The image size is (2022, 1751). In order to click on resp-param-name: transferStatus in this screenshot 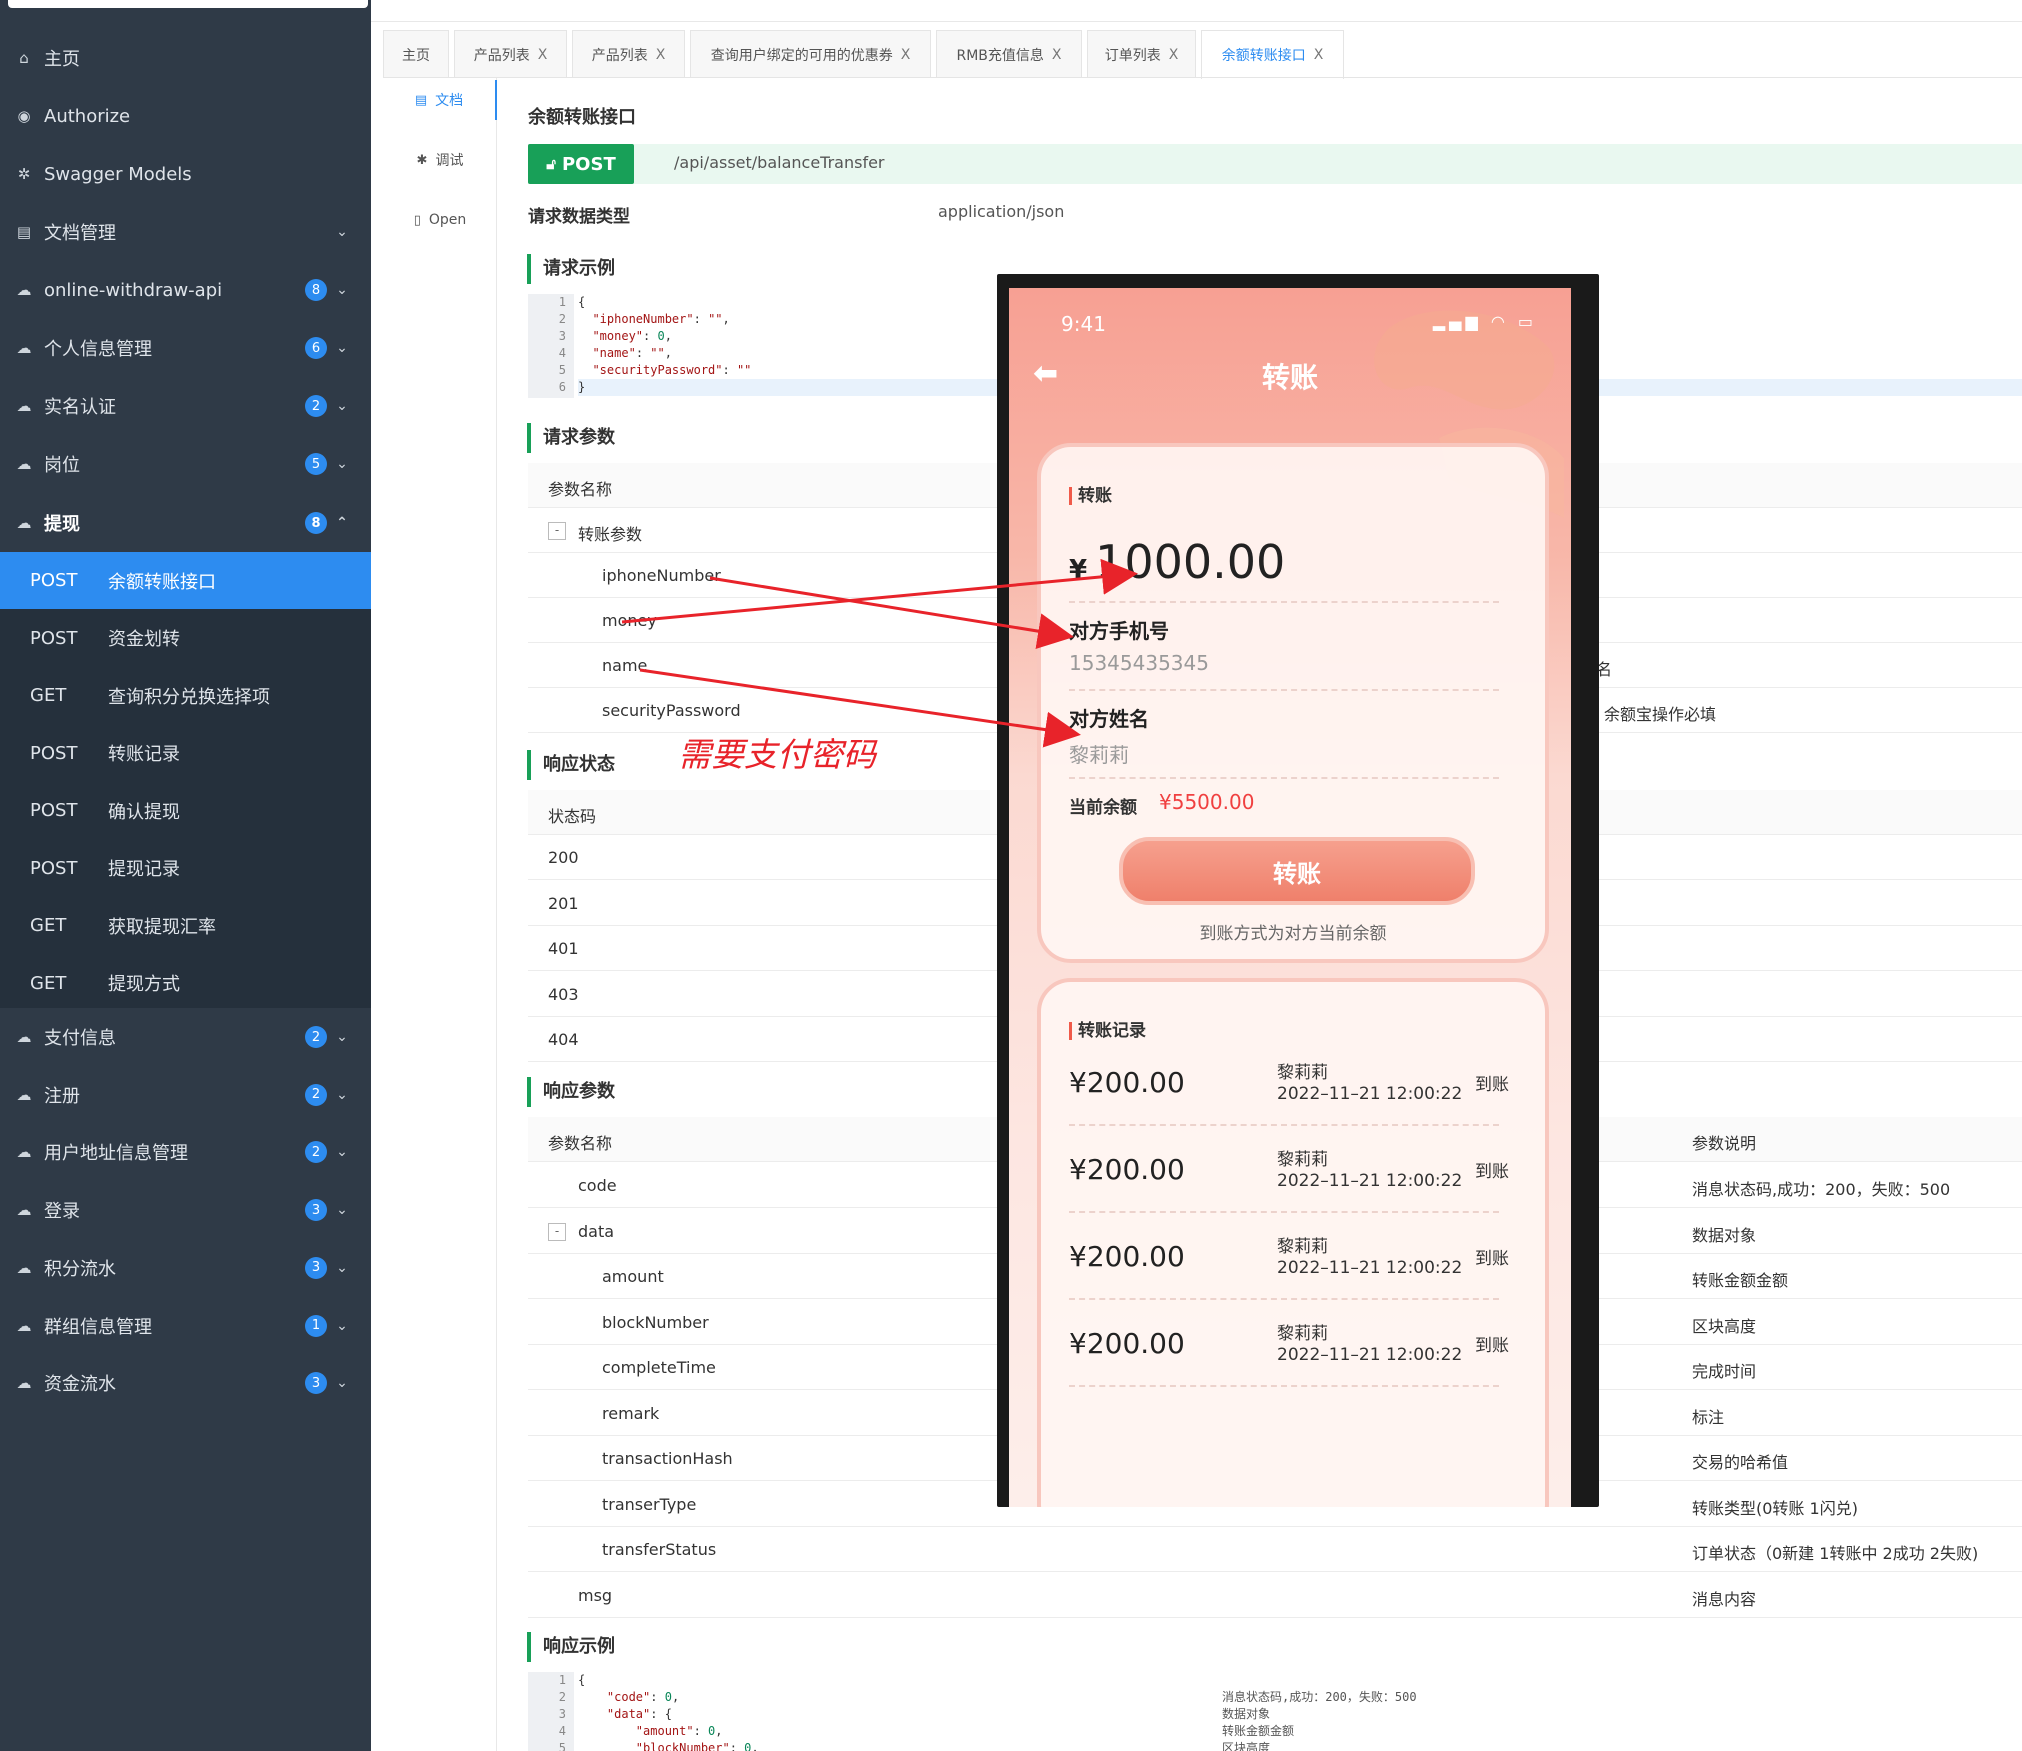, I will do `click(659, 1549)`.